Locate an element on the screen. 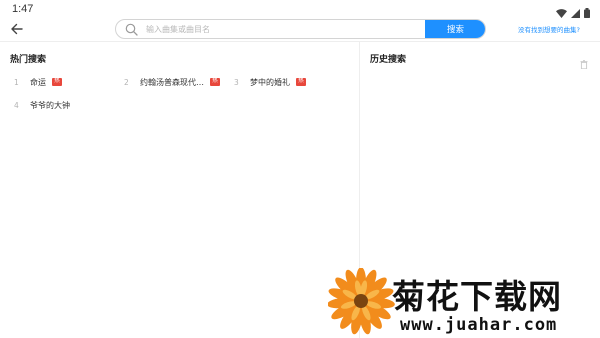  watermark-url: www.juahar.com is located at coordinates (479, 325).